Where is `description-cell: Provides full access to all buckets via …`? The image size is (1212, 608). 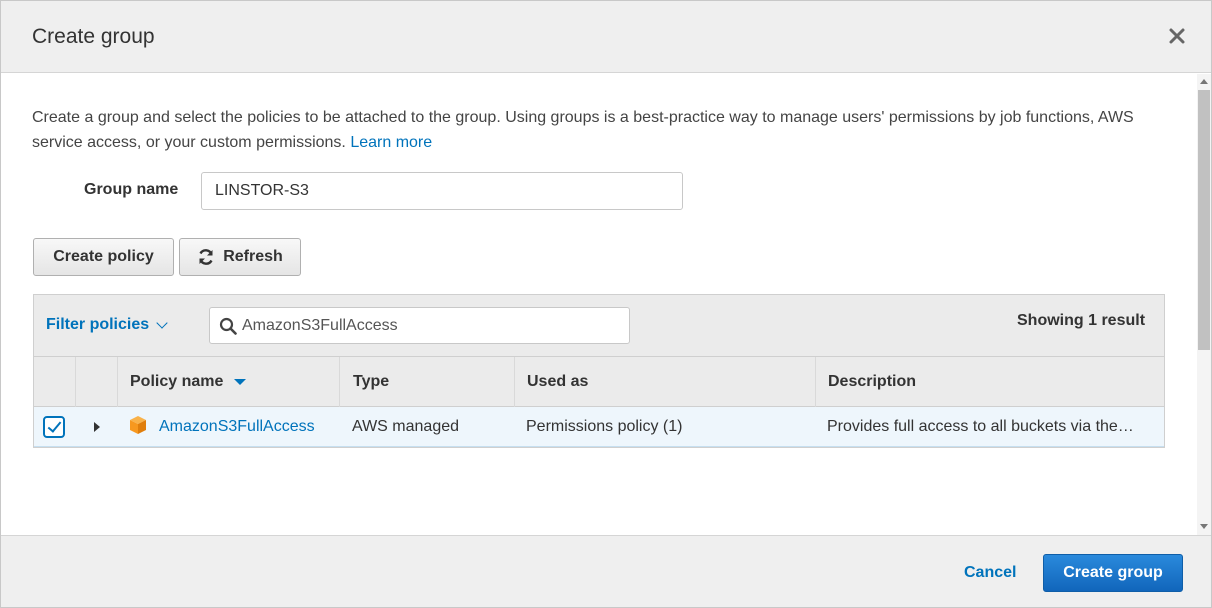
description-cell: Provides full access to all buckets via … is located at coordinates (980, 426).